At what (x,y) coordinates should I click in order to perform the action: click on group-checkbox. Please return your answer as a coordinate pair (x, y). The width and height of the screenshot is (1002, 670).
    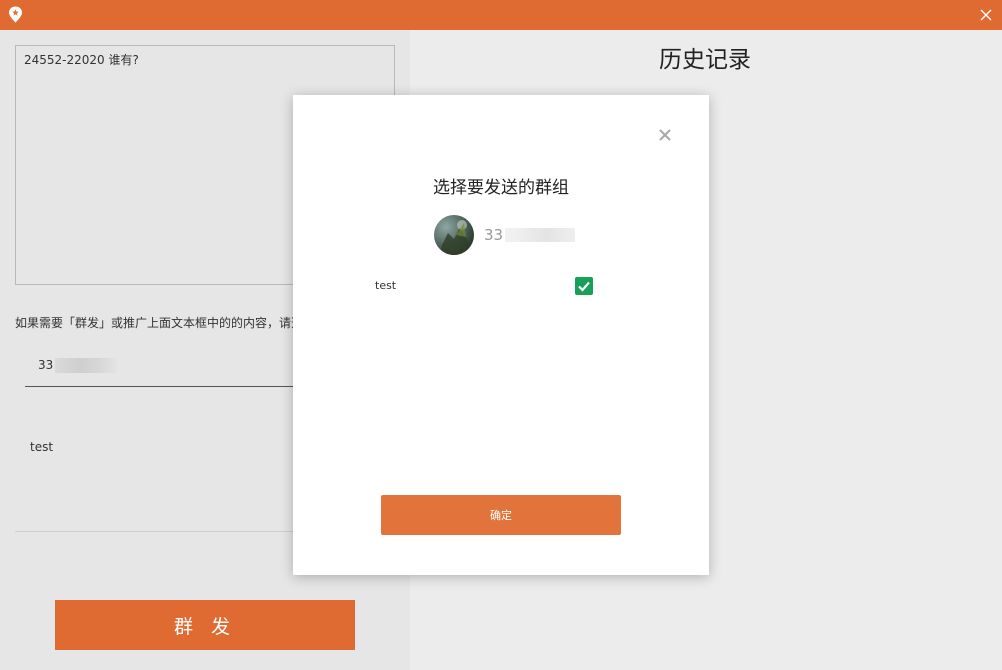
    Looking at the image, I should click on (584, 286).